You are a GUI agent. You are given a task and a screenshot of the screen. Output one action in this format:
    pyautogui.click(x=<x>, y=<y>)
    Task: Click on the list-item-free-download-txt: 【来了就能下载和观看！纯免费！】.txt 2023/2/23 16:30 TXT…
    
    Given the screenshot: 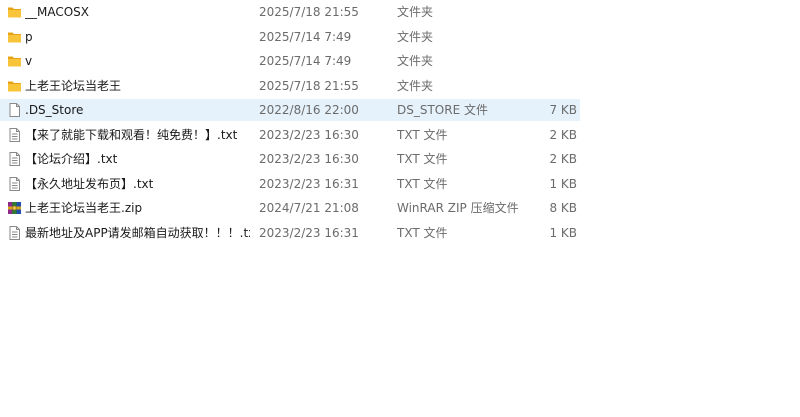 What is the action you would take?
    pyautogui.click(x=290, y=135)
    